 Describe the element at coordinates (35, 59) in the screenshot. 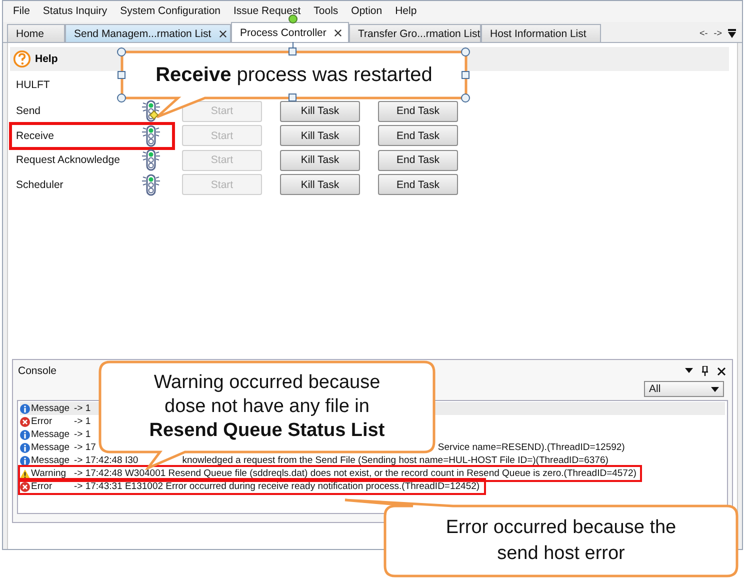

I see `help-button: Help` at that location.